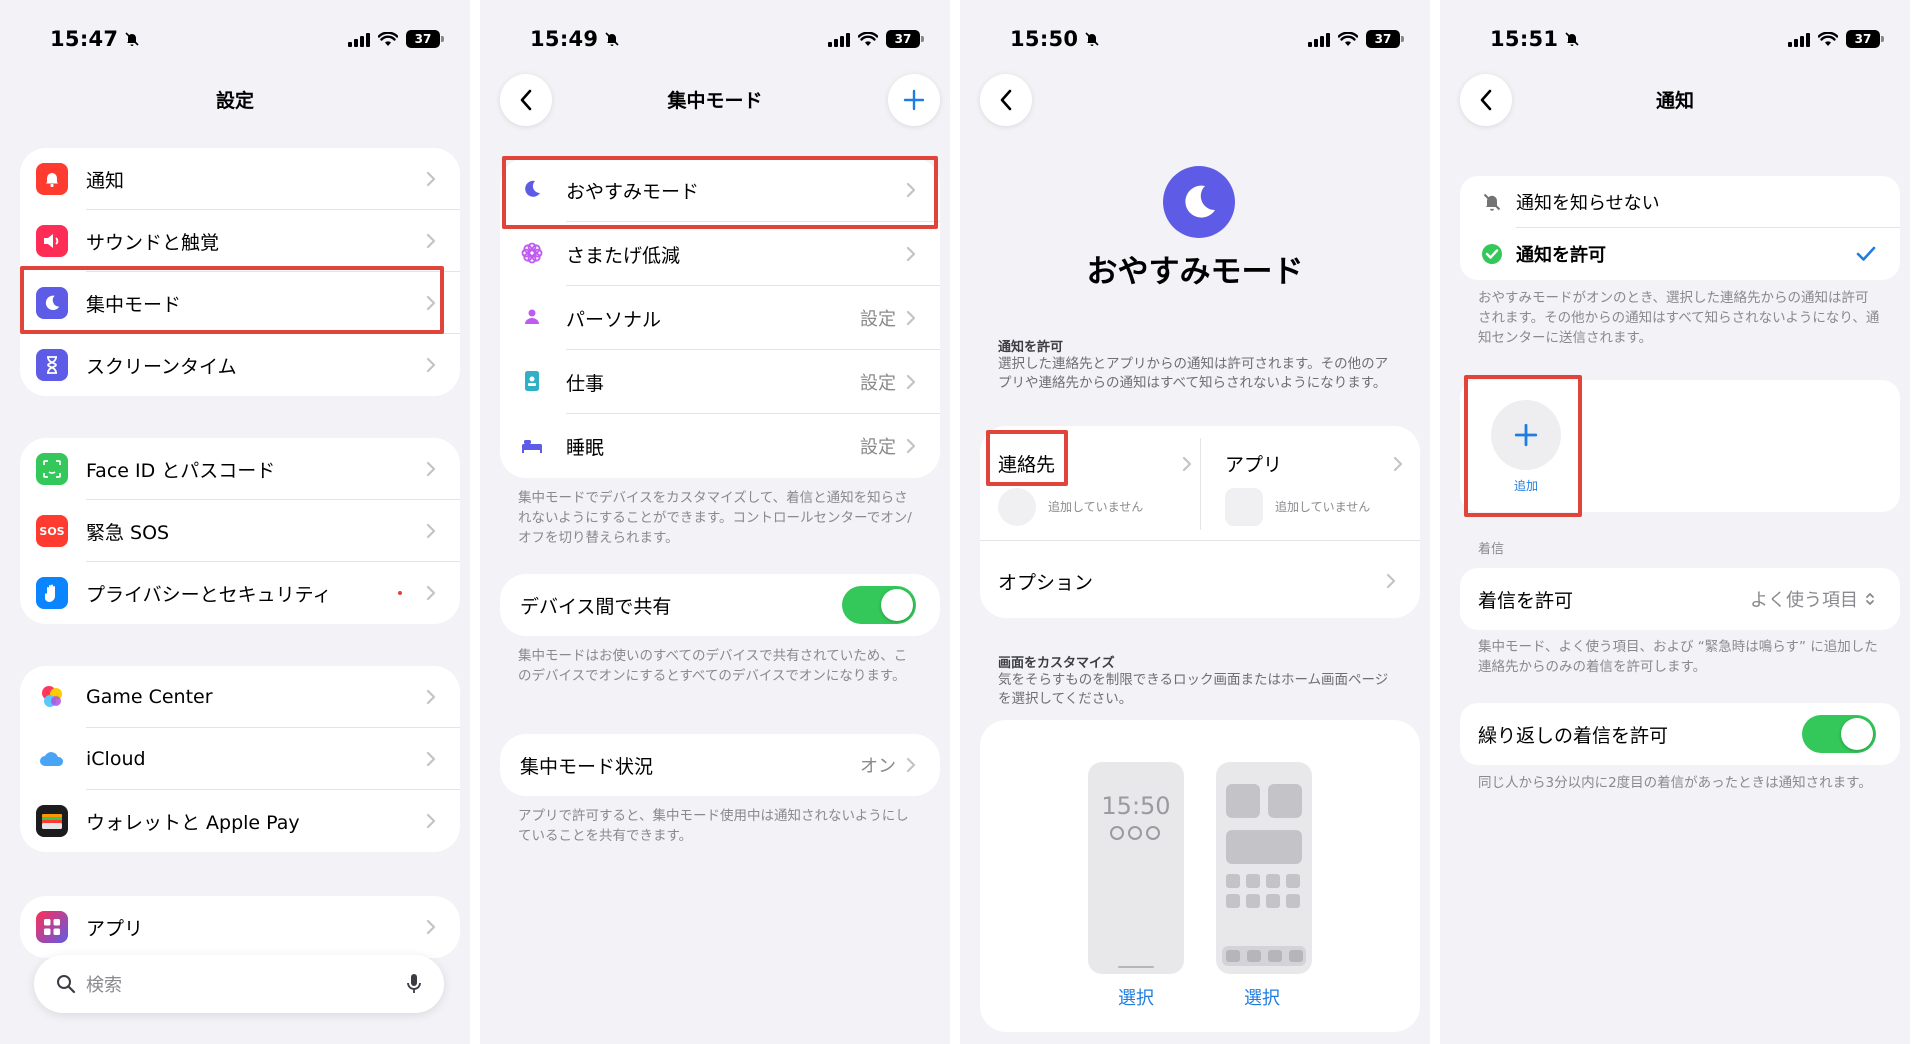 The height and width of the screenshot is (1044, 1920). Describe the element at coordinates (240, 697) in the screenshot. I see `settings-row-game-center: Game Center` at that location.